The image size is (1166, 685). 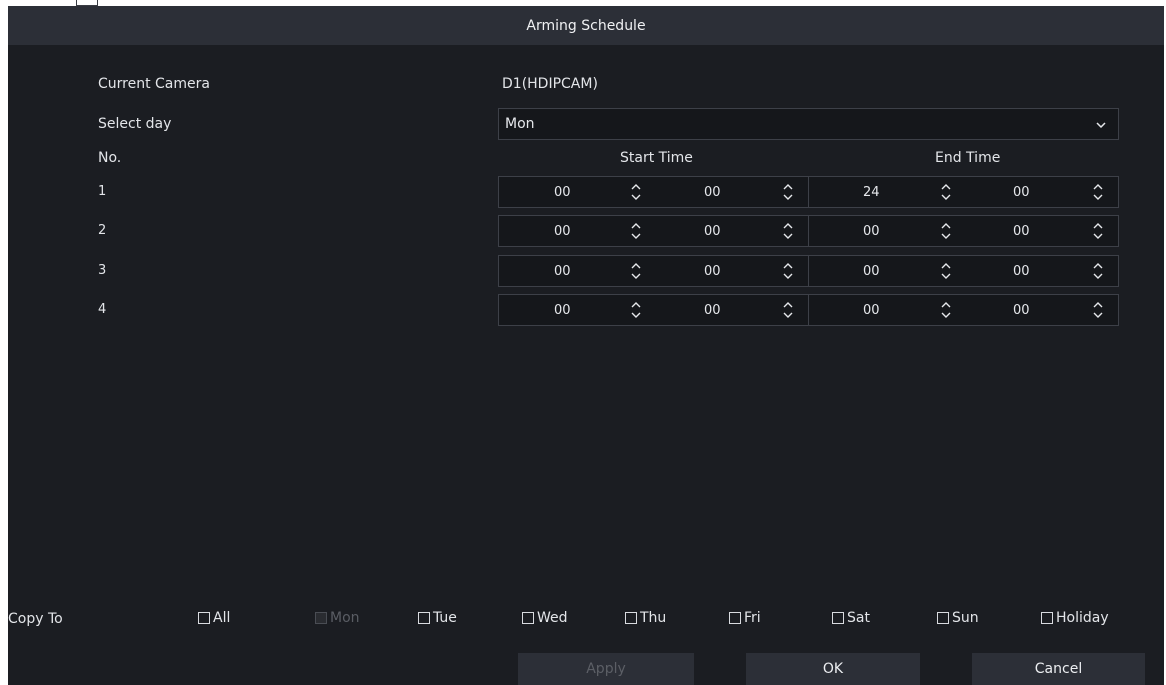 What do you see at coordinates (154, 84) in the screenshot?
I see `current-camera-label: Current Camera` at bounding box center [154, 84].